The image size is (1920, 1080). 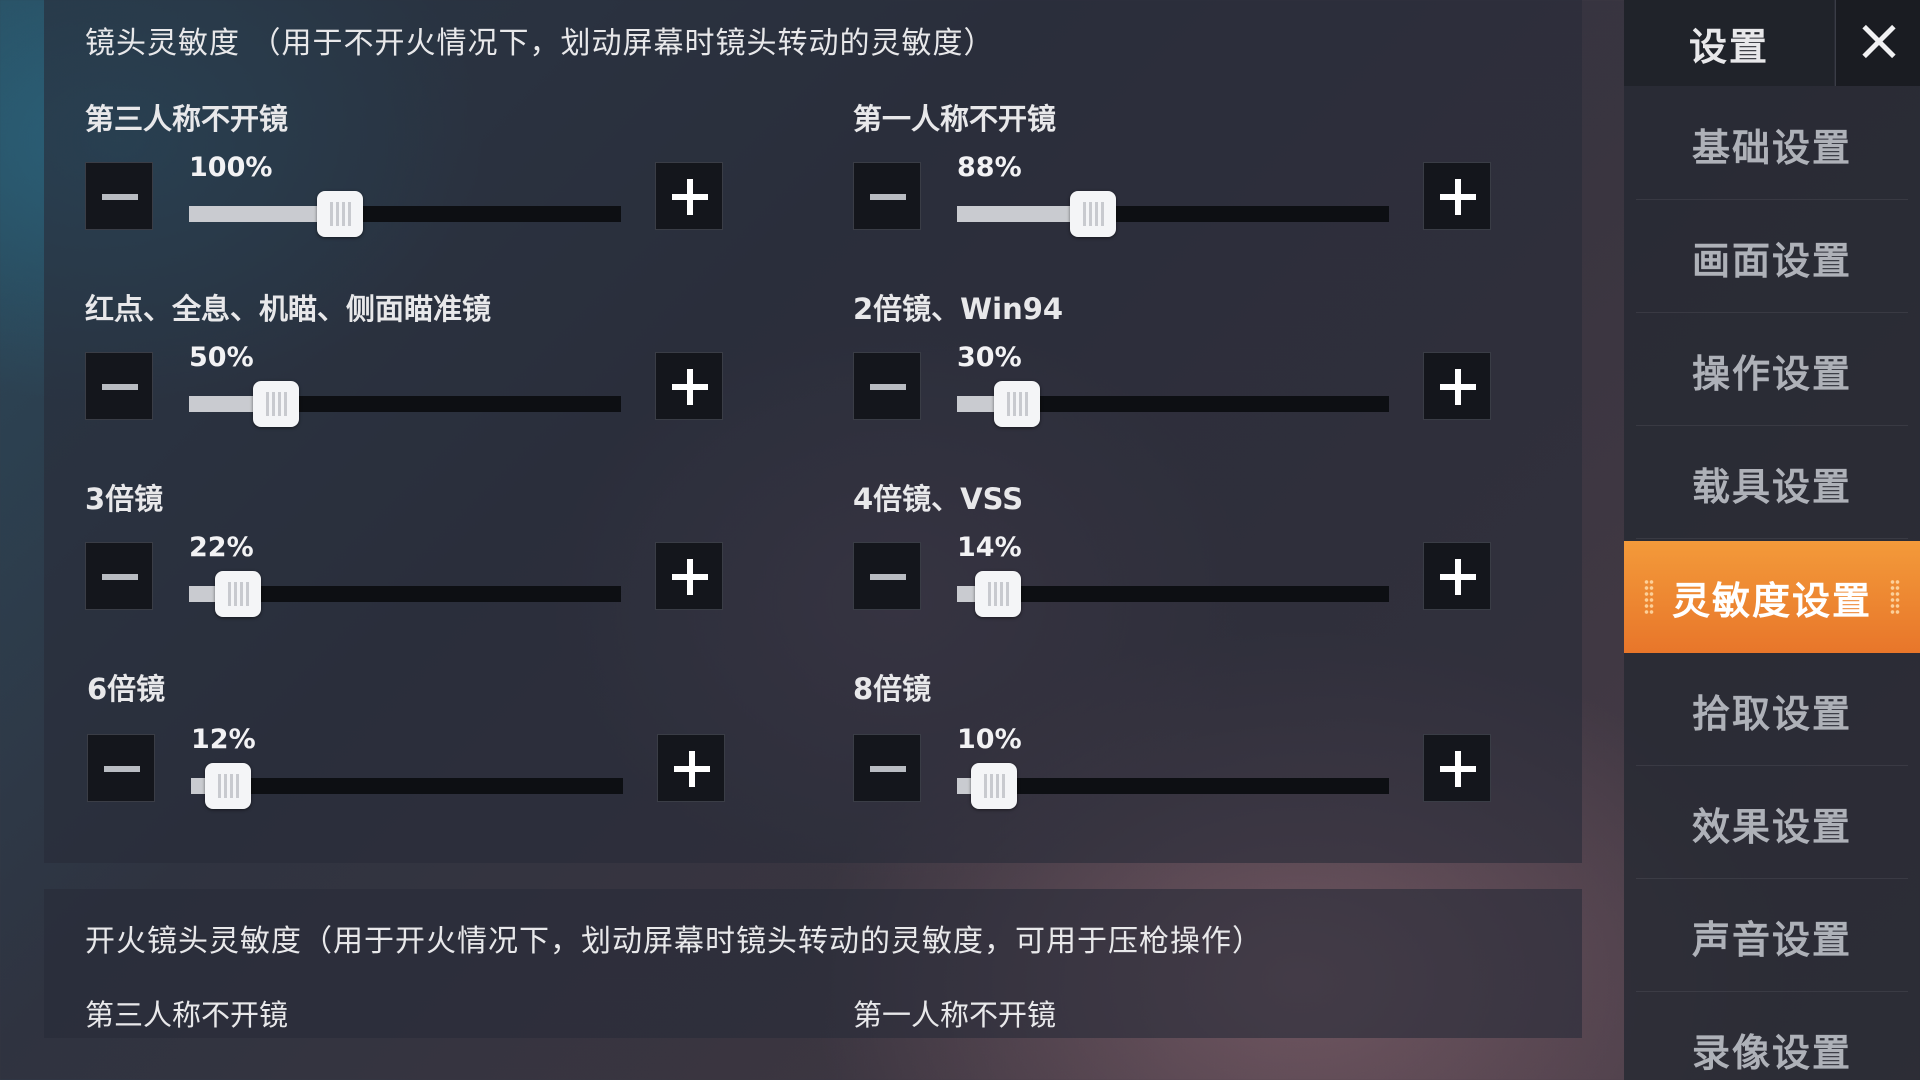 What do you see at coordinates (1771, 486) in the screenshot?
I see `sidebar-item-label: 载具设置` at bounding box center [1771, 486].